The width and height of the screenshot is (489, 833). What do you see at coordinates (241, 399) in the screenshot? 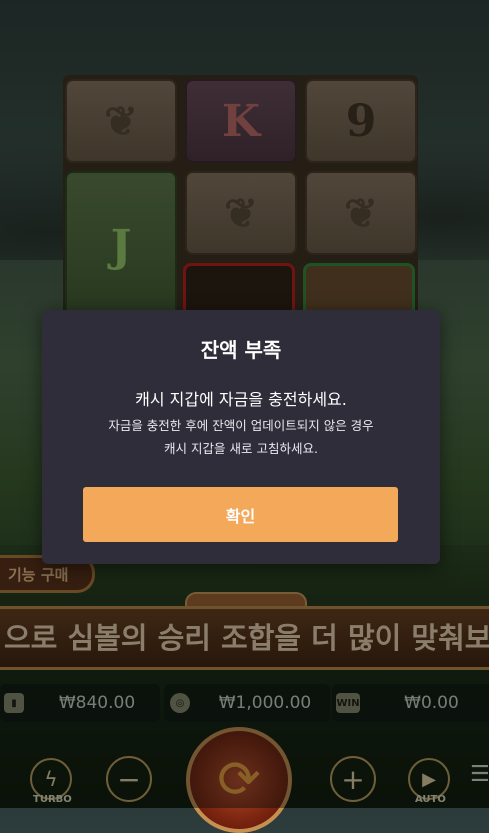
I see `dialog-message: 캐시 지갑에 자금을 충전하세요.` at bounding box center [241, 399].